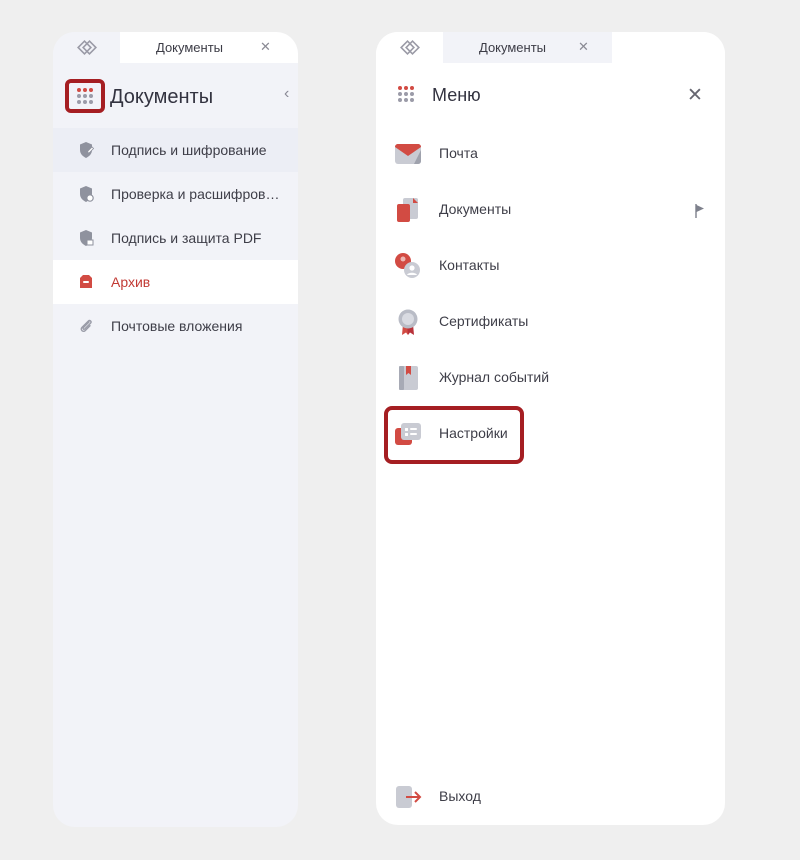 This screenshot has width=800, height=860. Describe the element at coordinates (131, 282) in the screenshot. I see `sidebar-item-label: Архив` at that location.